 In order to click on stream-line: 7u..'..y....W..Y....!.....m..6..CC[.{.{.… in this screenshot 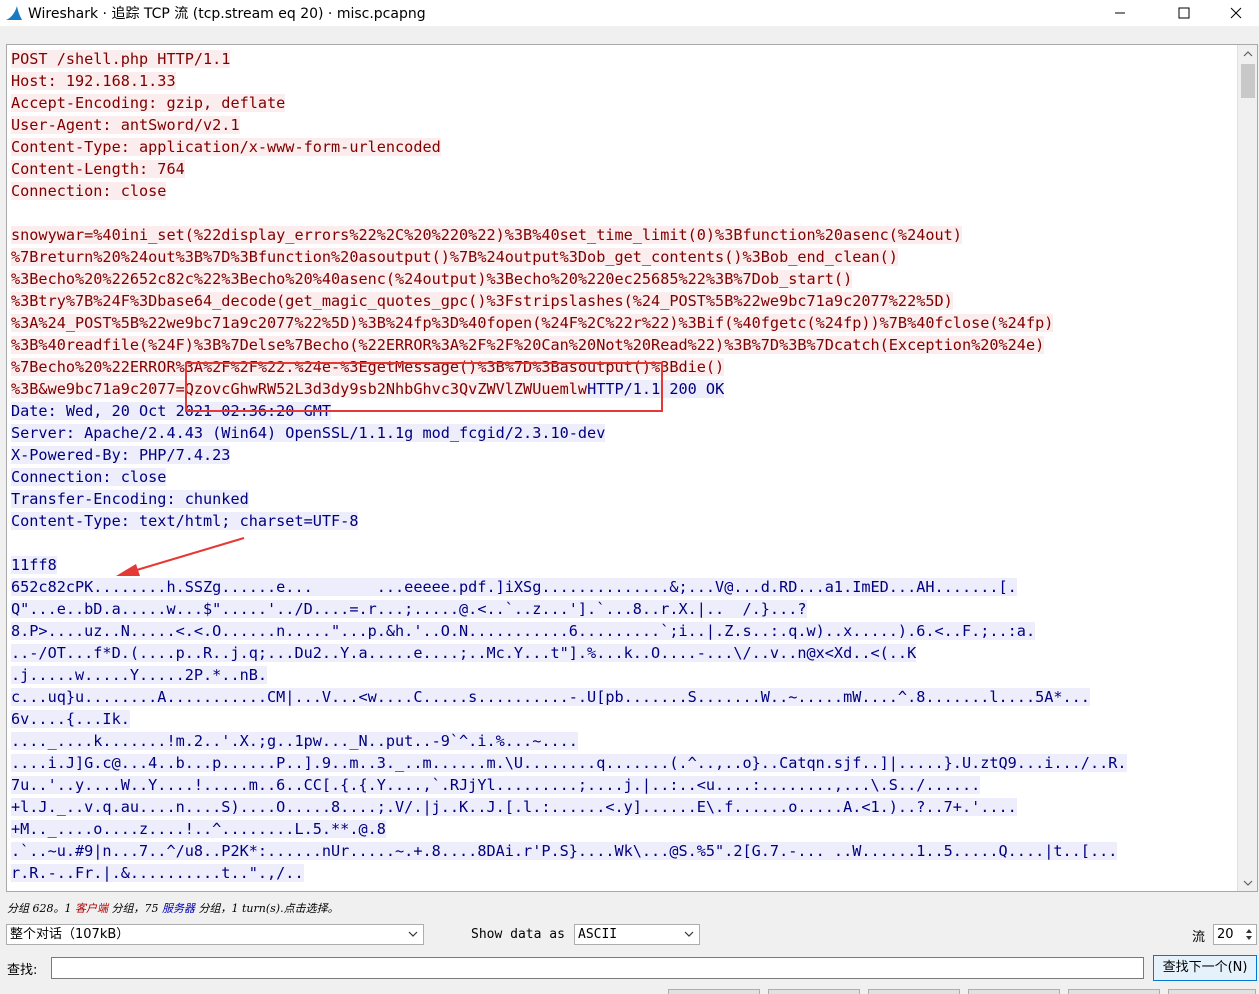, I will do `click(624, 785)`.